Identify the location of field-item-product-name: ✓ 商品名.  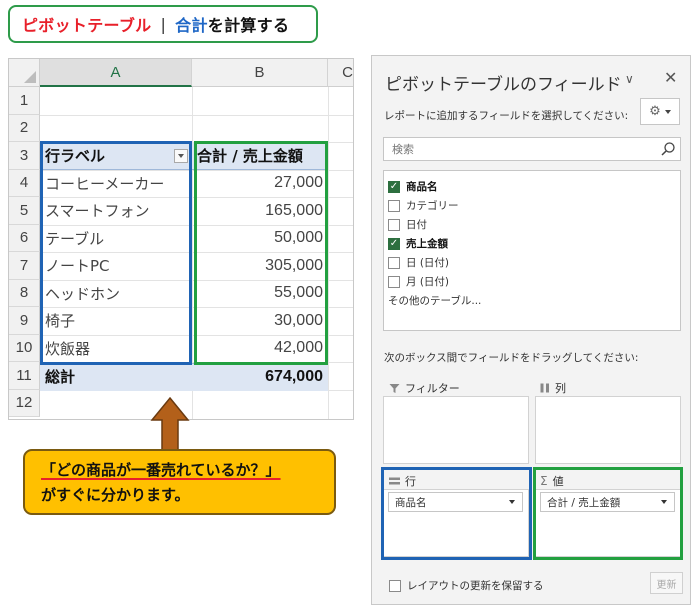
(532, 186).